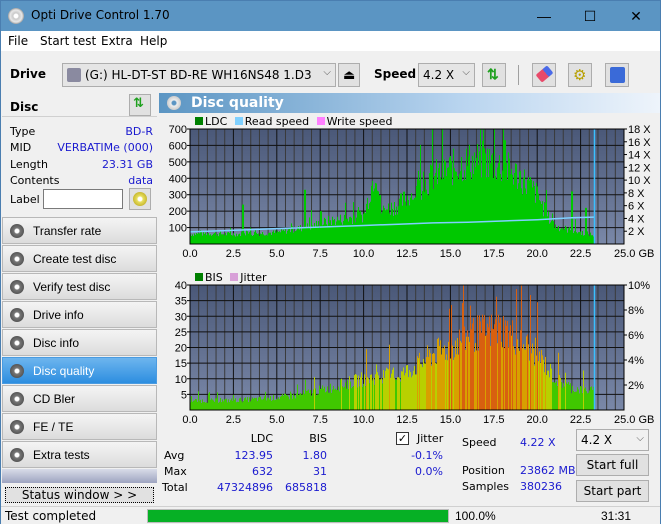  I want to click on y-tick-label: 35, so click(181, 302).